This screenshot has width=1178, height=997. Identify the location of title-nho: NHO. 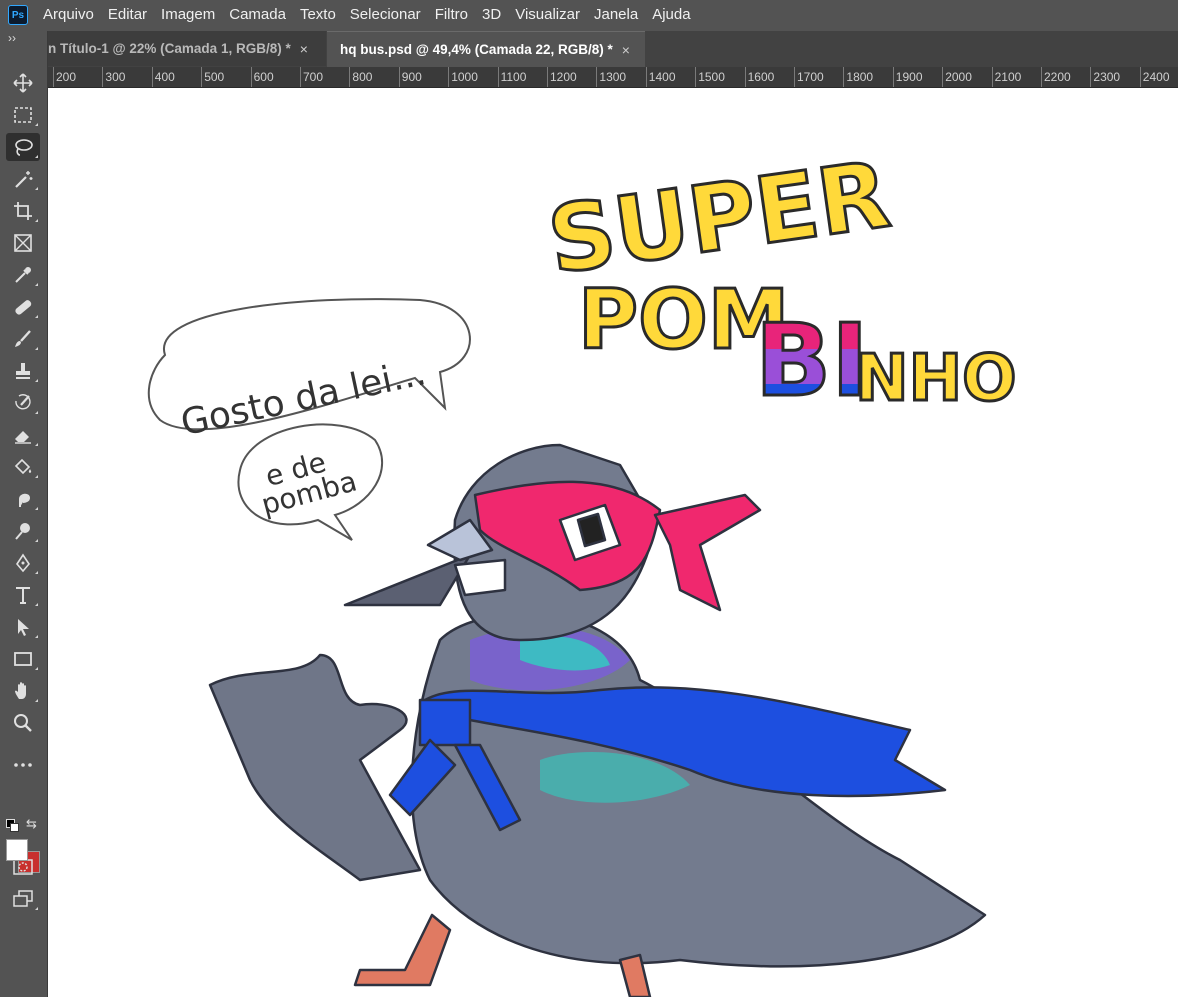
(936, 379).